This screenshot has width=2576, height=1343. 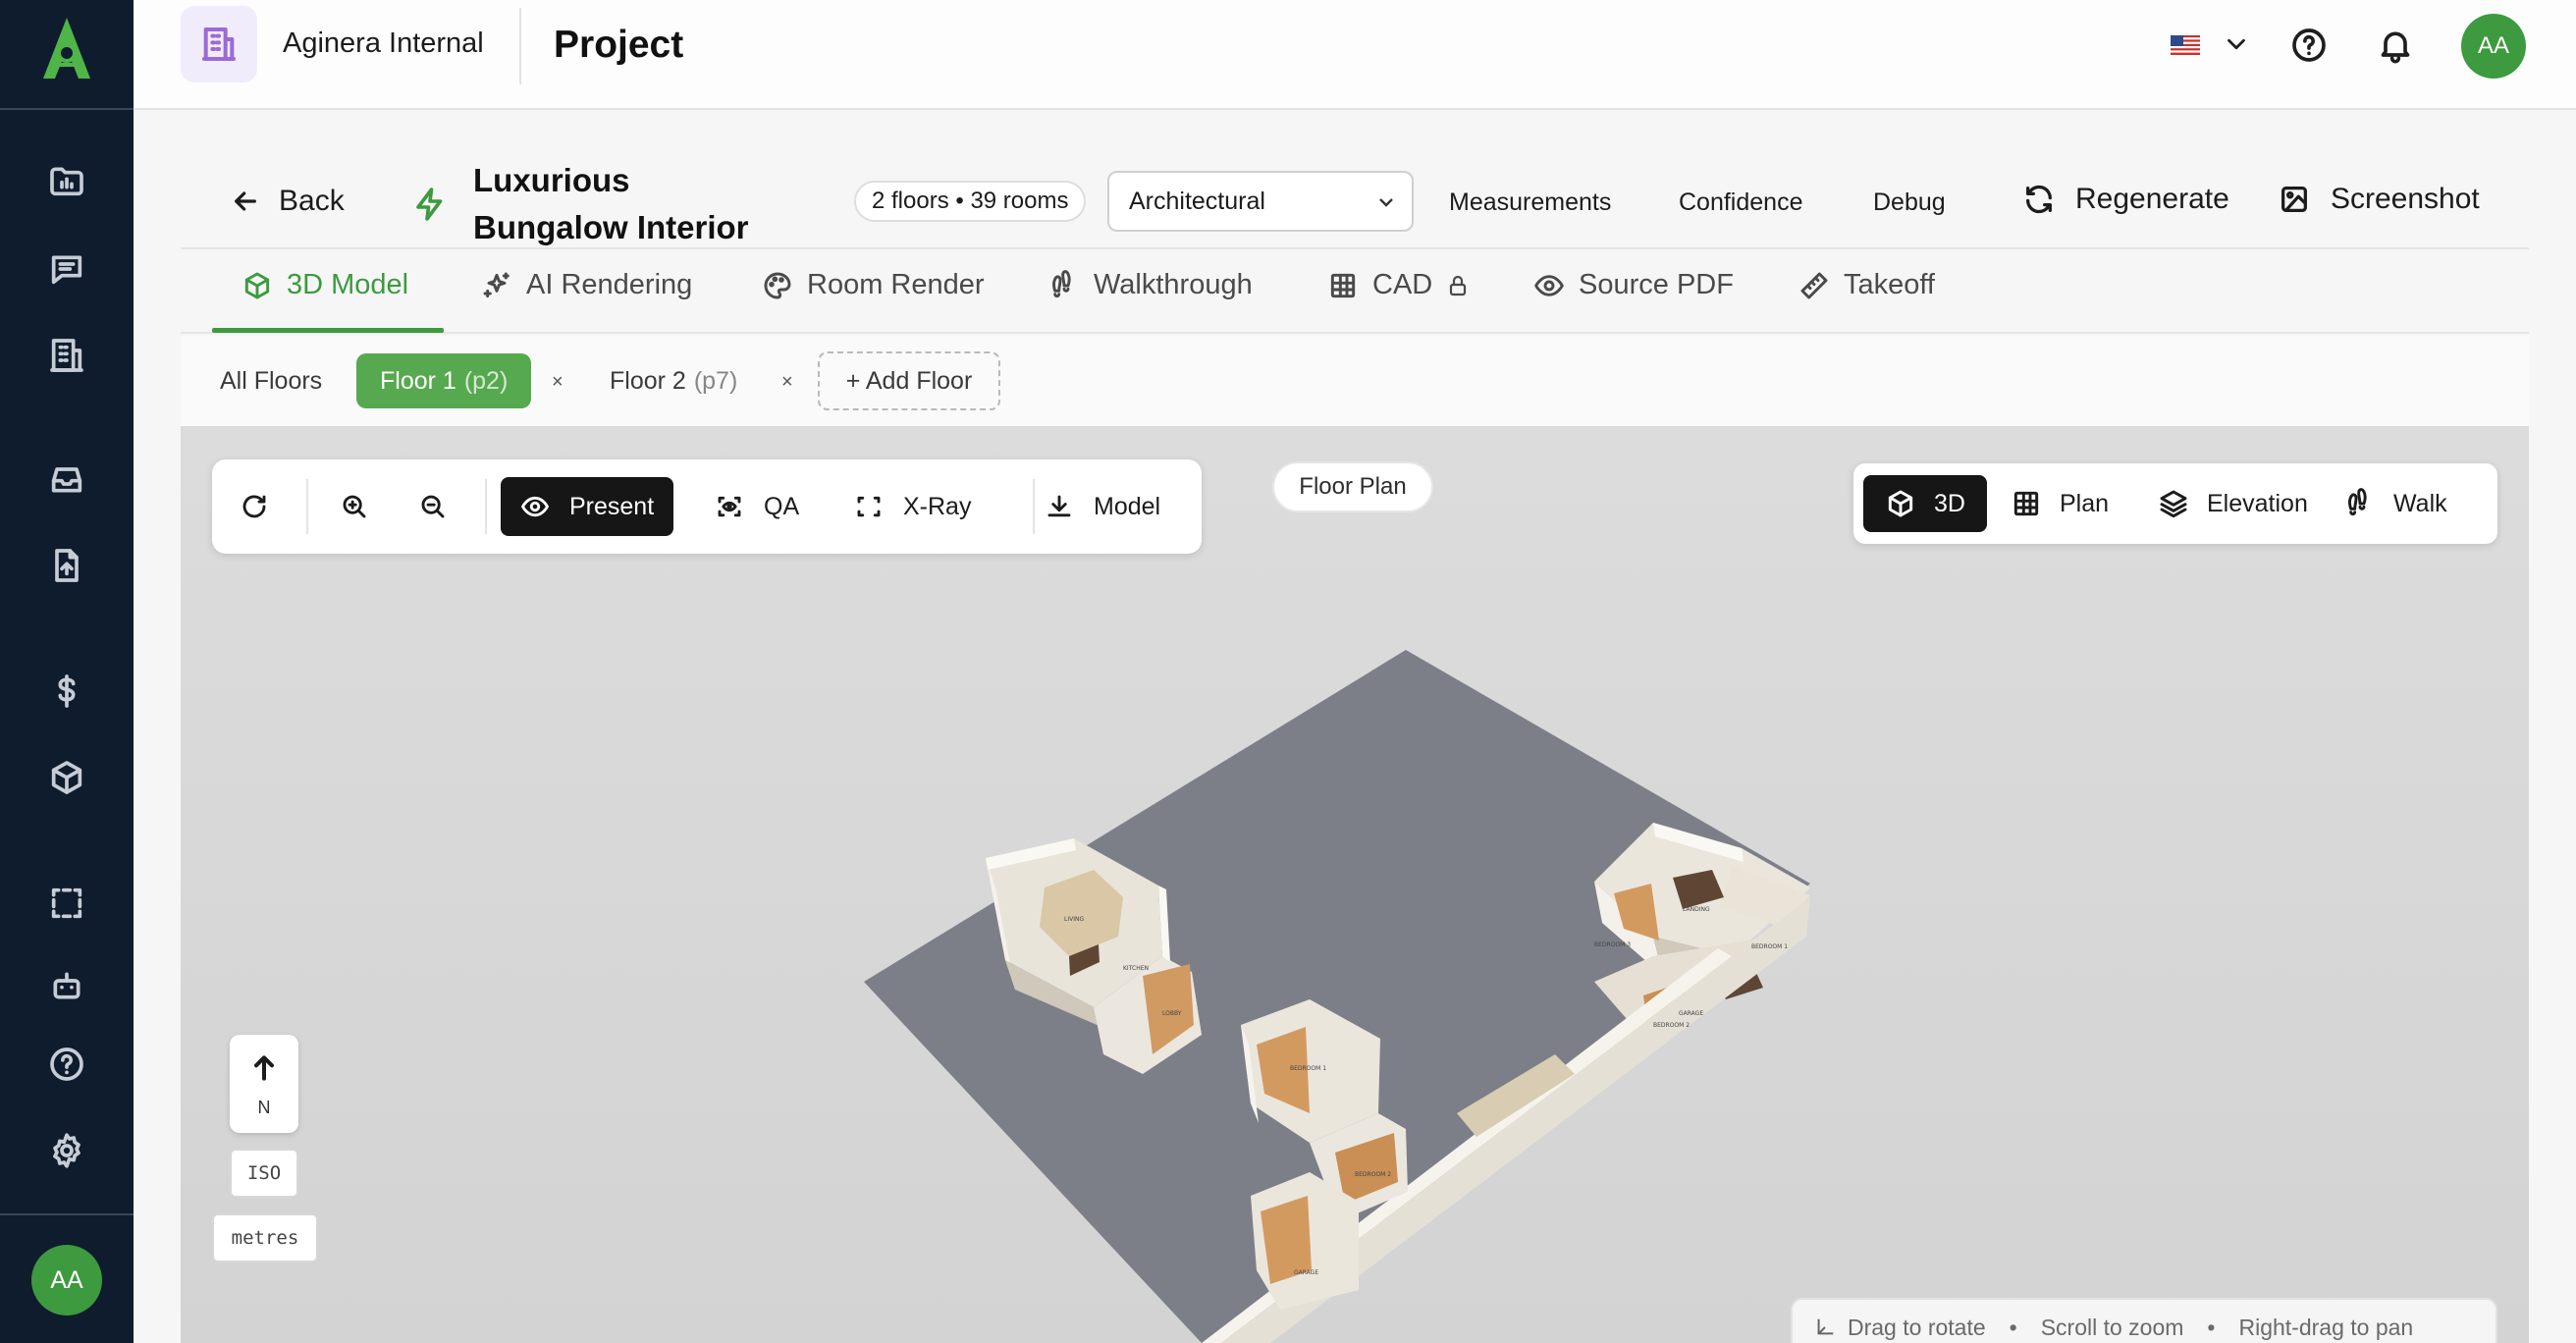 What do you see at coordinates (1102, 506) in the screenshot?
I see `download-model-button: Model` at bounding box center [1102, 506].